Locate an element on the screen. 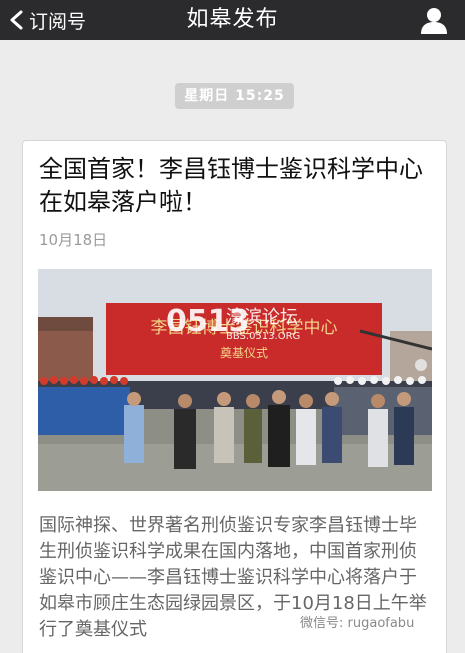  timestamp-badge: 星期日 15:25 is located at coordinates (234, 96).